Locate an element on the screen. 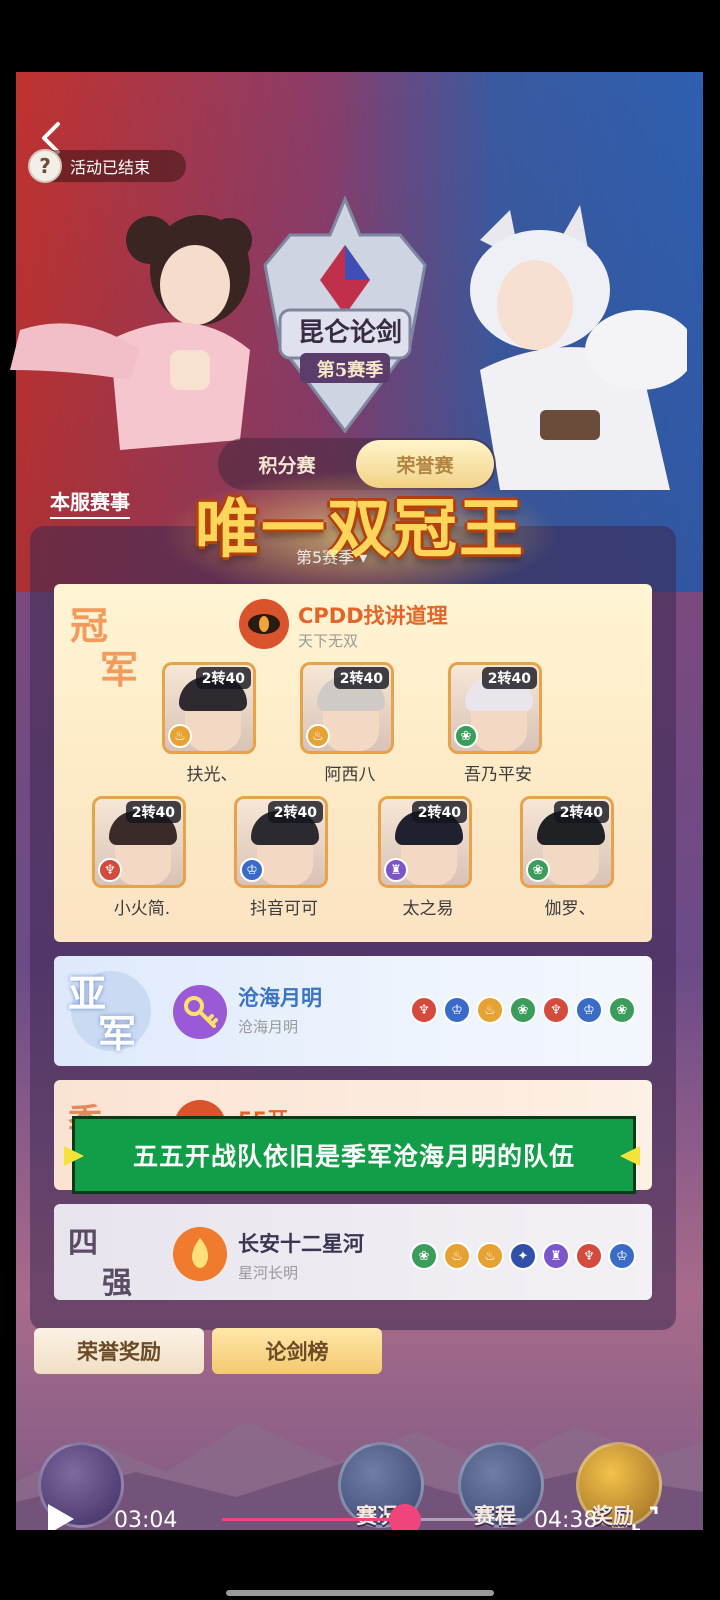  second-place-card: 亚 军 沧海月明 沧海月明 ♆ ♔ ♨ ❀ ♆ ♔ ❀ is located at coordinates (353, 1011).